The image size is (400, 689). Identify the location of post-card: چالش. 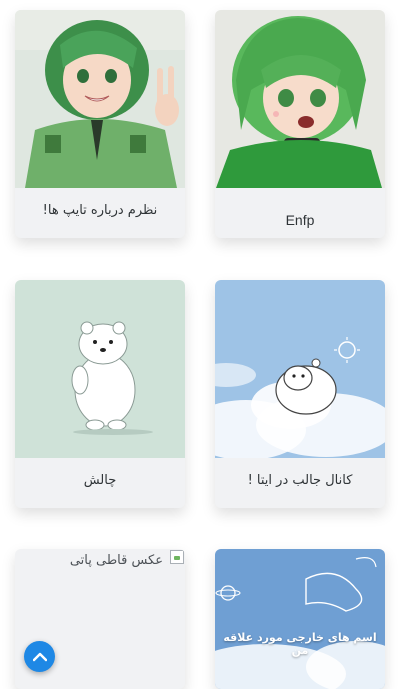
(100, 394).